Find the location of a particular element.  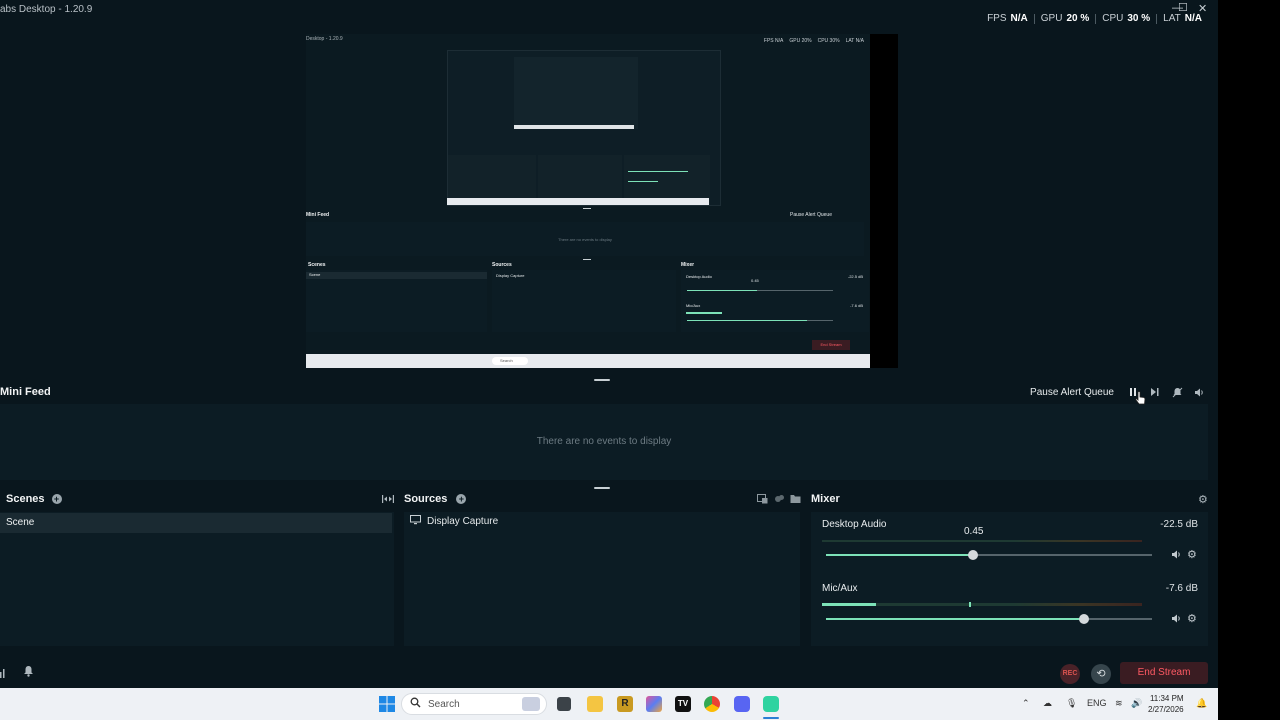

gpu-stat: GPU 20 % is located at coordinates (1065, 18).